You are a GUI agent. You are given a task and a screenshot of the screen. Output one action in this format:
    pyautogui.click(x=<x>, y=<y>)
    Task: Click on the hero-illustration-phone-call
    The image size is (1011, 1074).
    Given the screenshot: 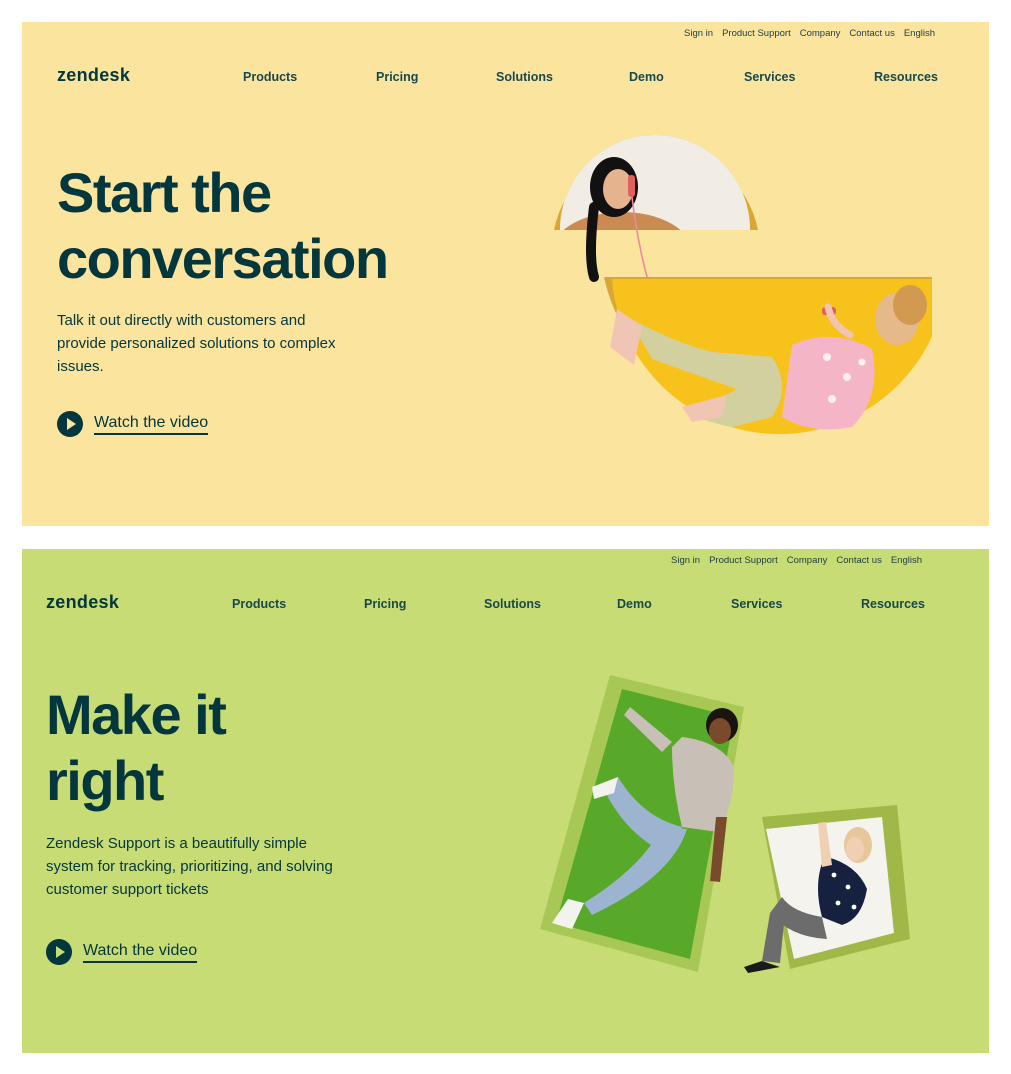 What is the action you would take?
    pyautogui.click(x=743, y=285)
    